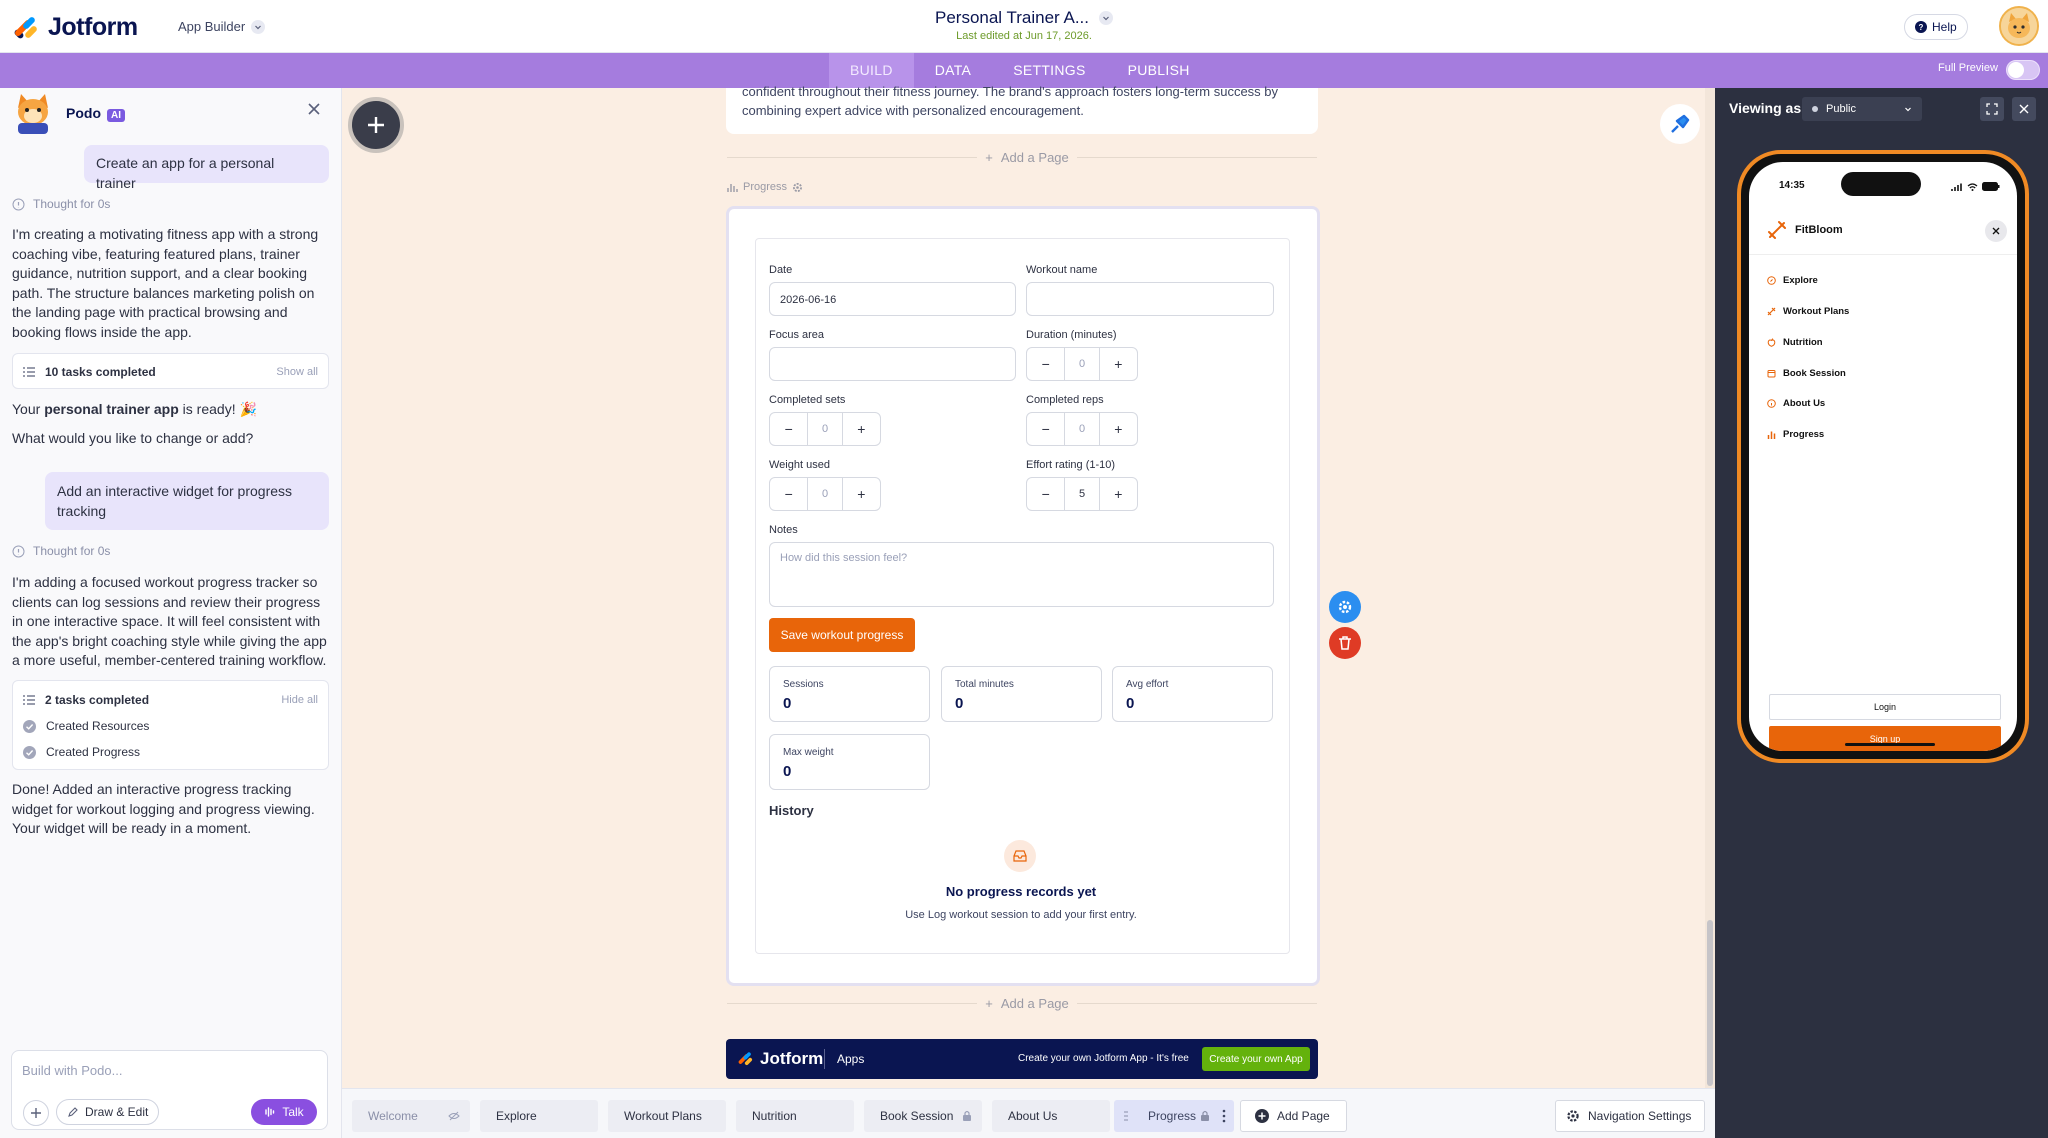 The image size is (2048, 1138). Describe the element at coordinates (217, 409) in the screenshot. I see `ready-suffix: is ready! 🎉` at that location.